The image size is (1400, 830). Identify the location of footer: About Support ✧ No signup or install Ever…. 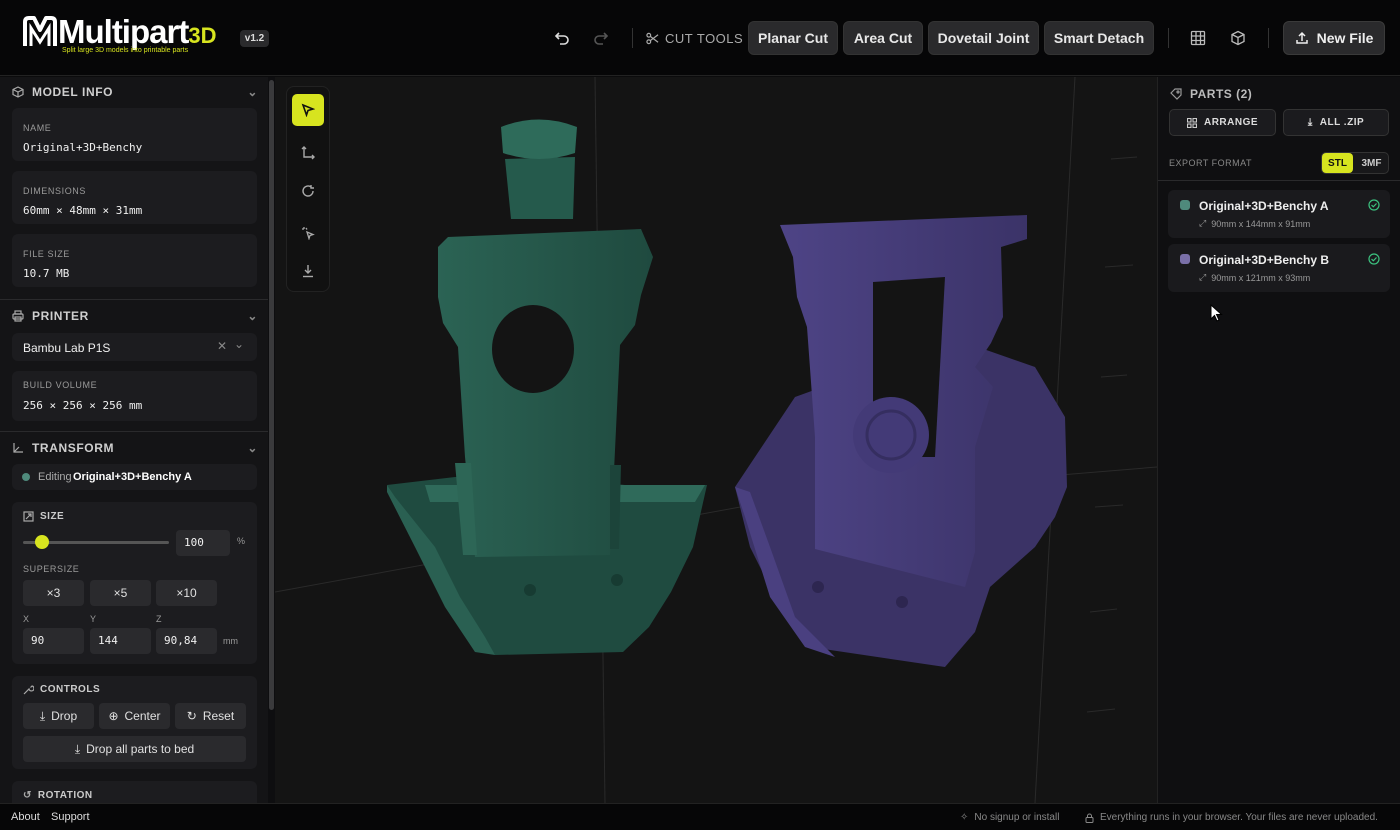
(700, 816).